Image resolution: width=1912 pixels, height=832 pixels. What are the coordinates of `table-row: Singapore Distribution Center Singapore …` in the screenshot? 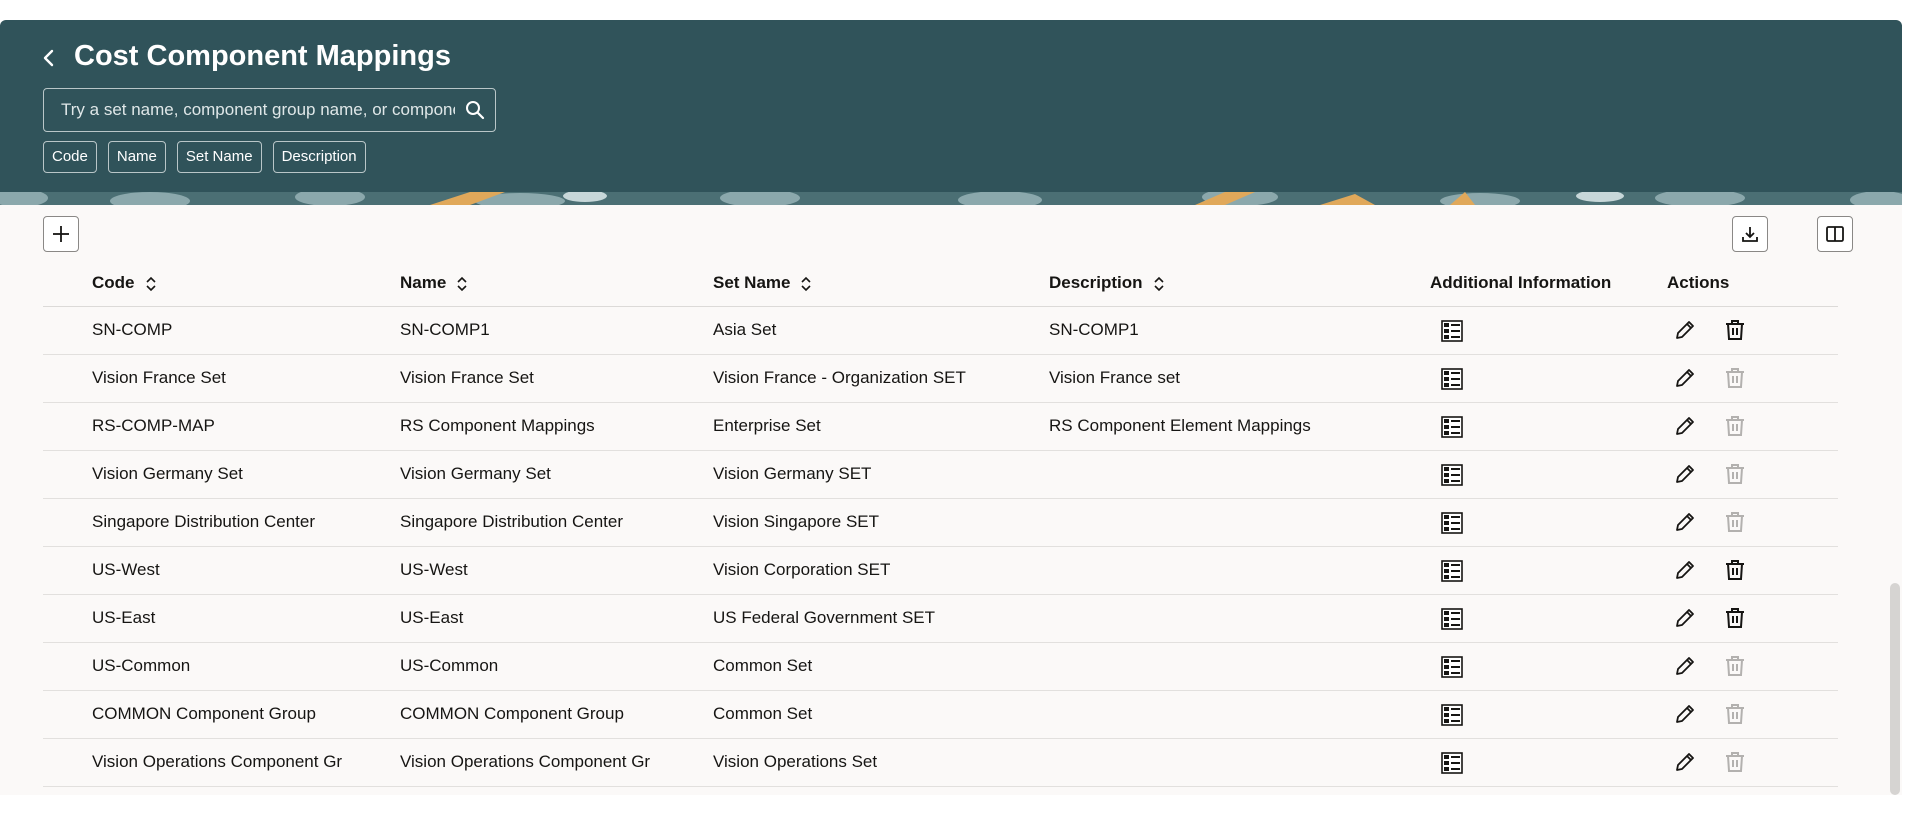 It's located at (940, 523).